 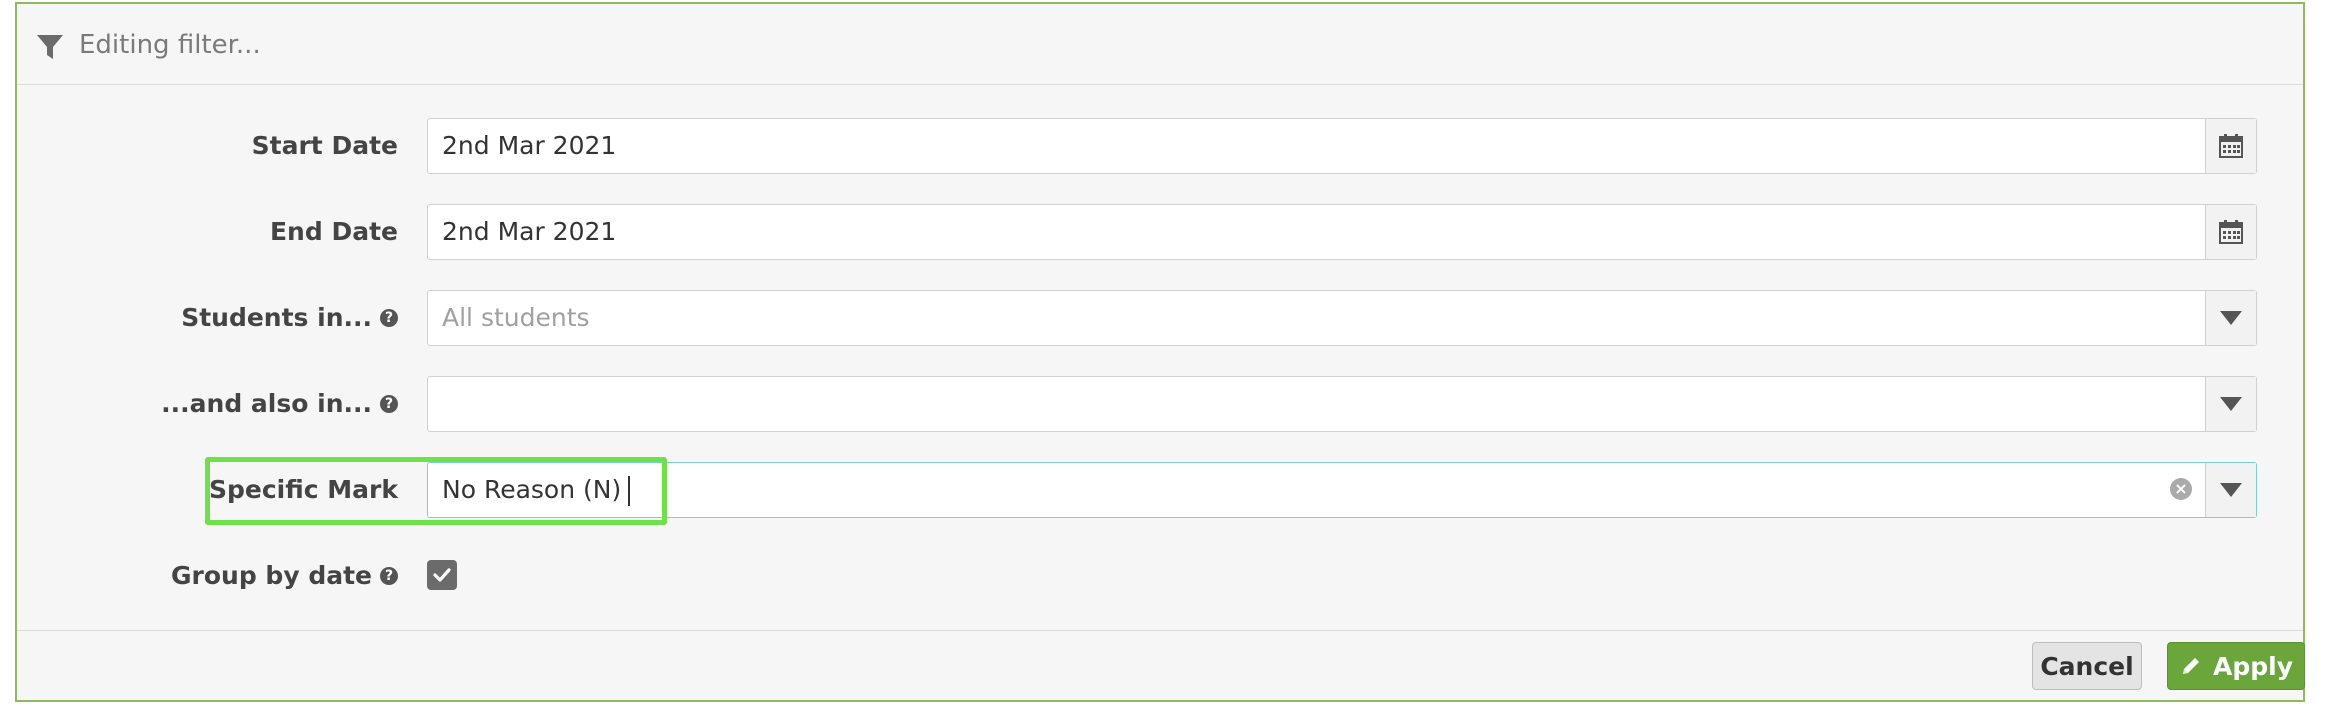 I want to click on start-date-field: 2nd Mar 2021, so click(x=1342, y=146).